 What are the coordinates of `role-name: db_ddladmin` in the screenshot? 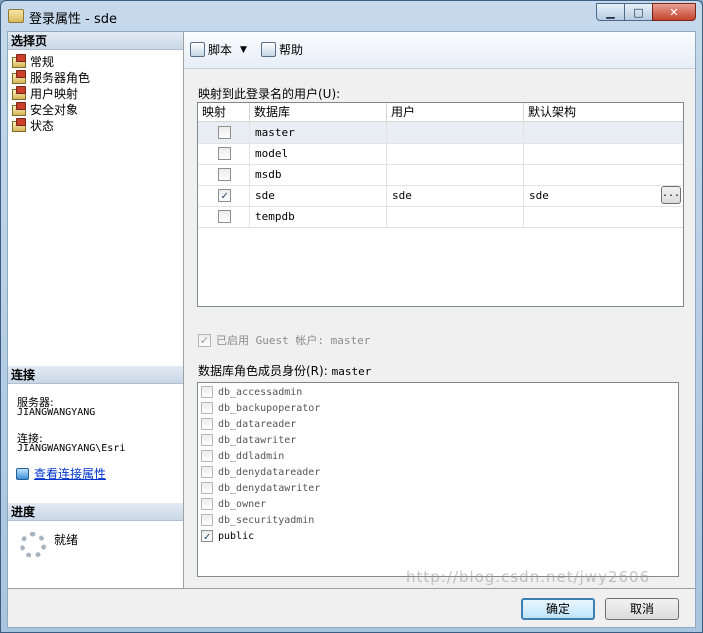 It's located at (251, 456).